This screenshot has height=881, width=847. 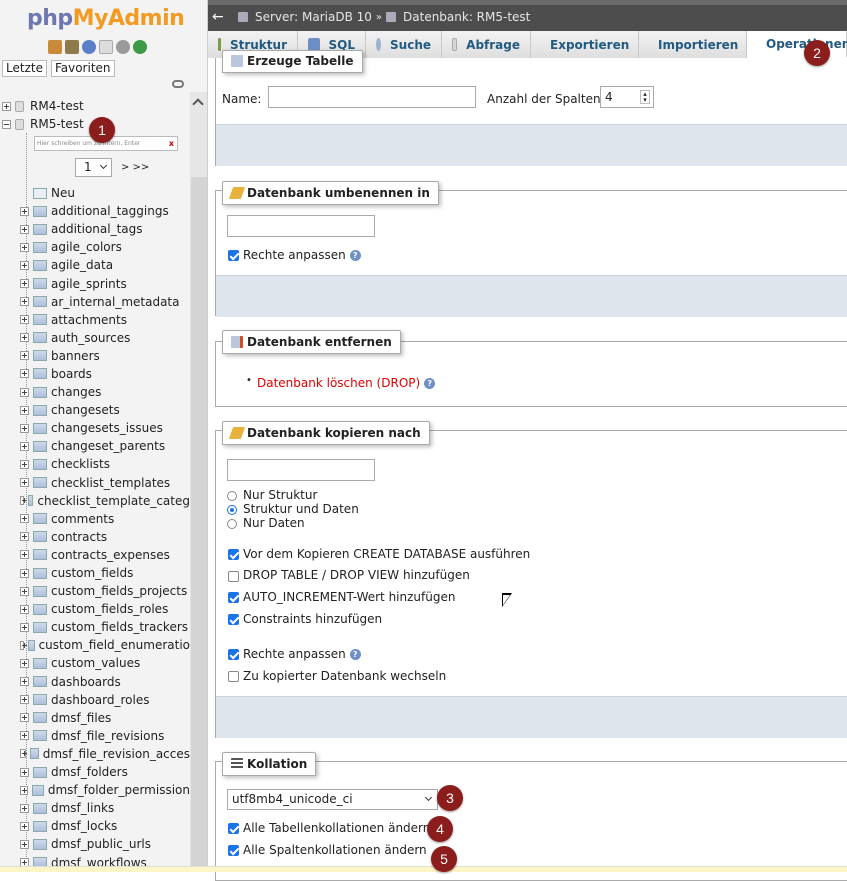 I want to click on breadcrumb-database: Datenbank: RM5-test, so click(x=466, y=17).